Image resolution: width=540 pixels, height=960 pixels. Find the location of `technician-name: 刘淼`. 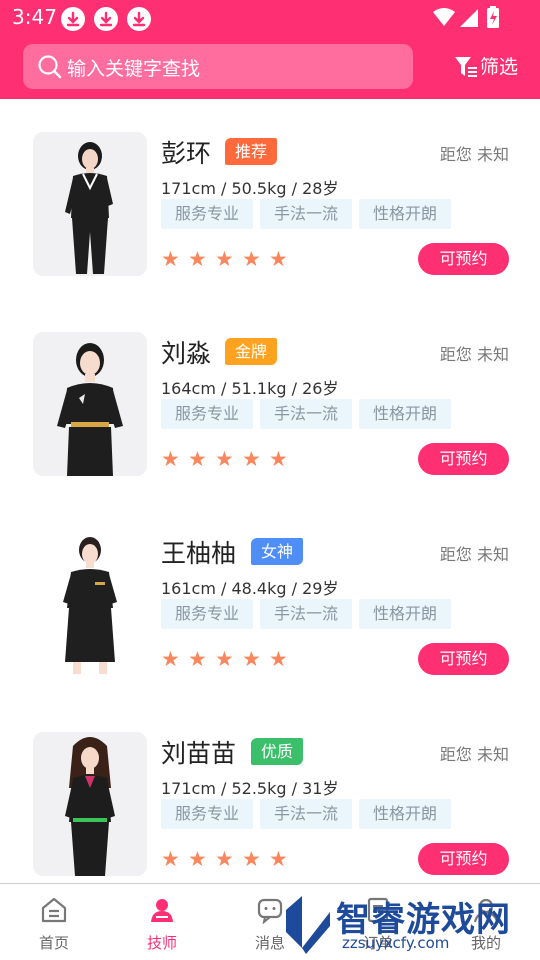

technician-name: 刘淼 is located at coordinates (186, 353).